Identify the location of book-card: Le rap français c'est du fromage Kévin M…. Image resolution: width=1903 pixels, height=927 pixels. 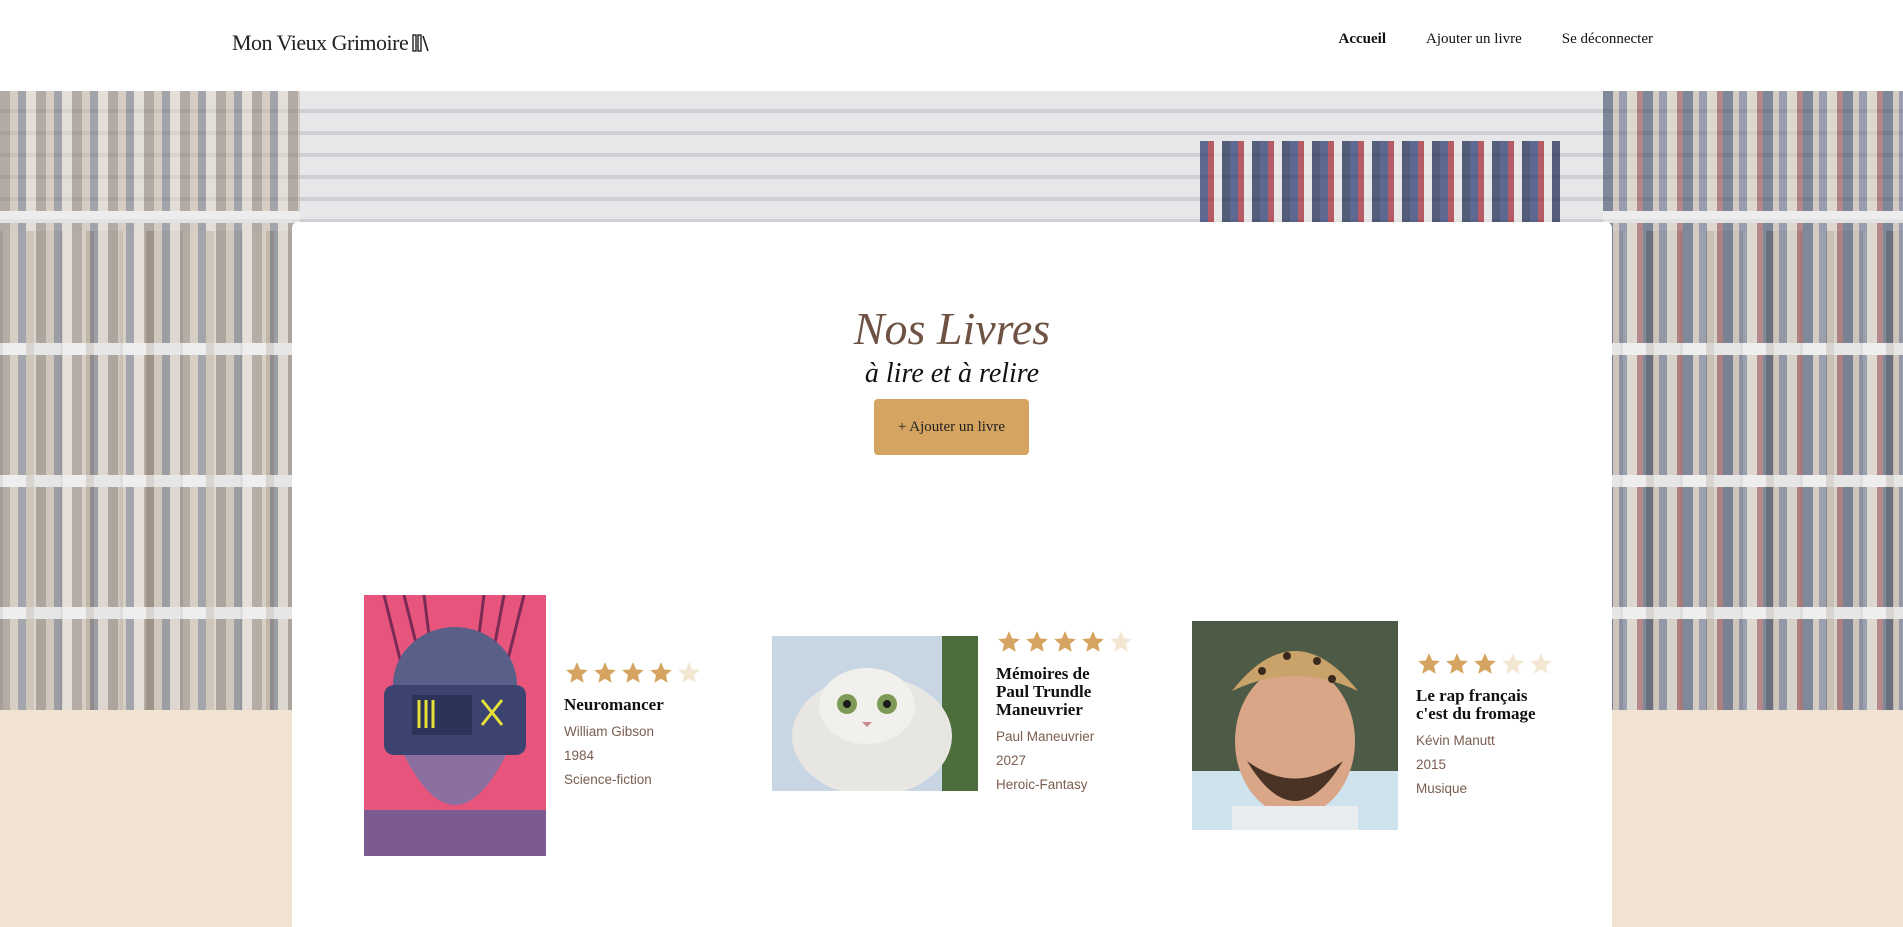
(1374, 725).